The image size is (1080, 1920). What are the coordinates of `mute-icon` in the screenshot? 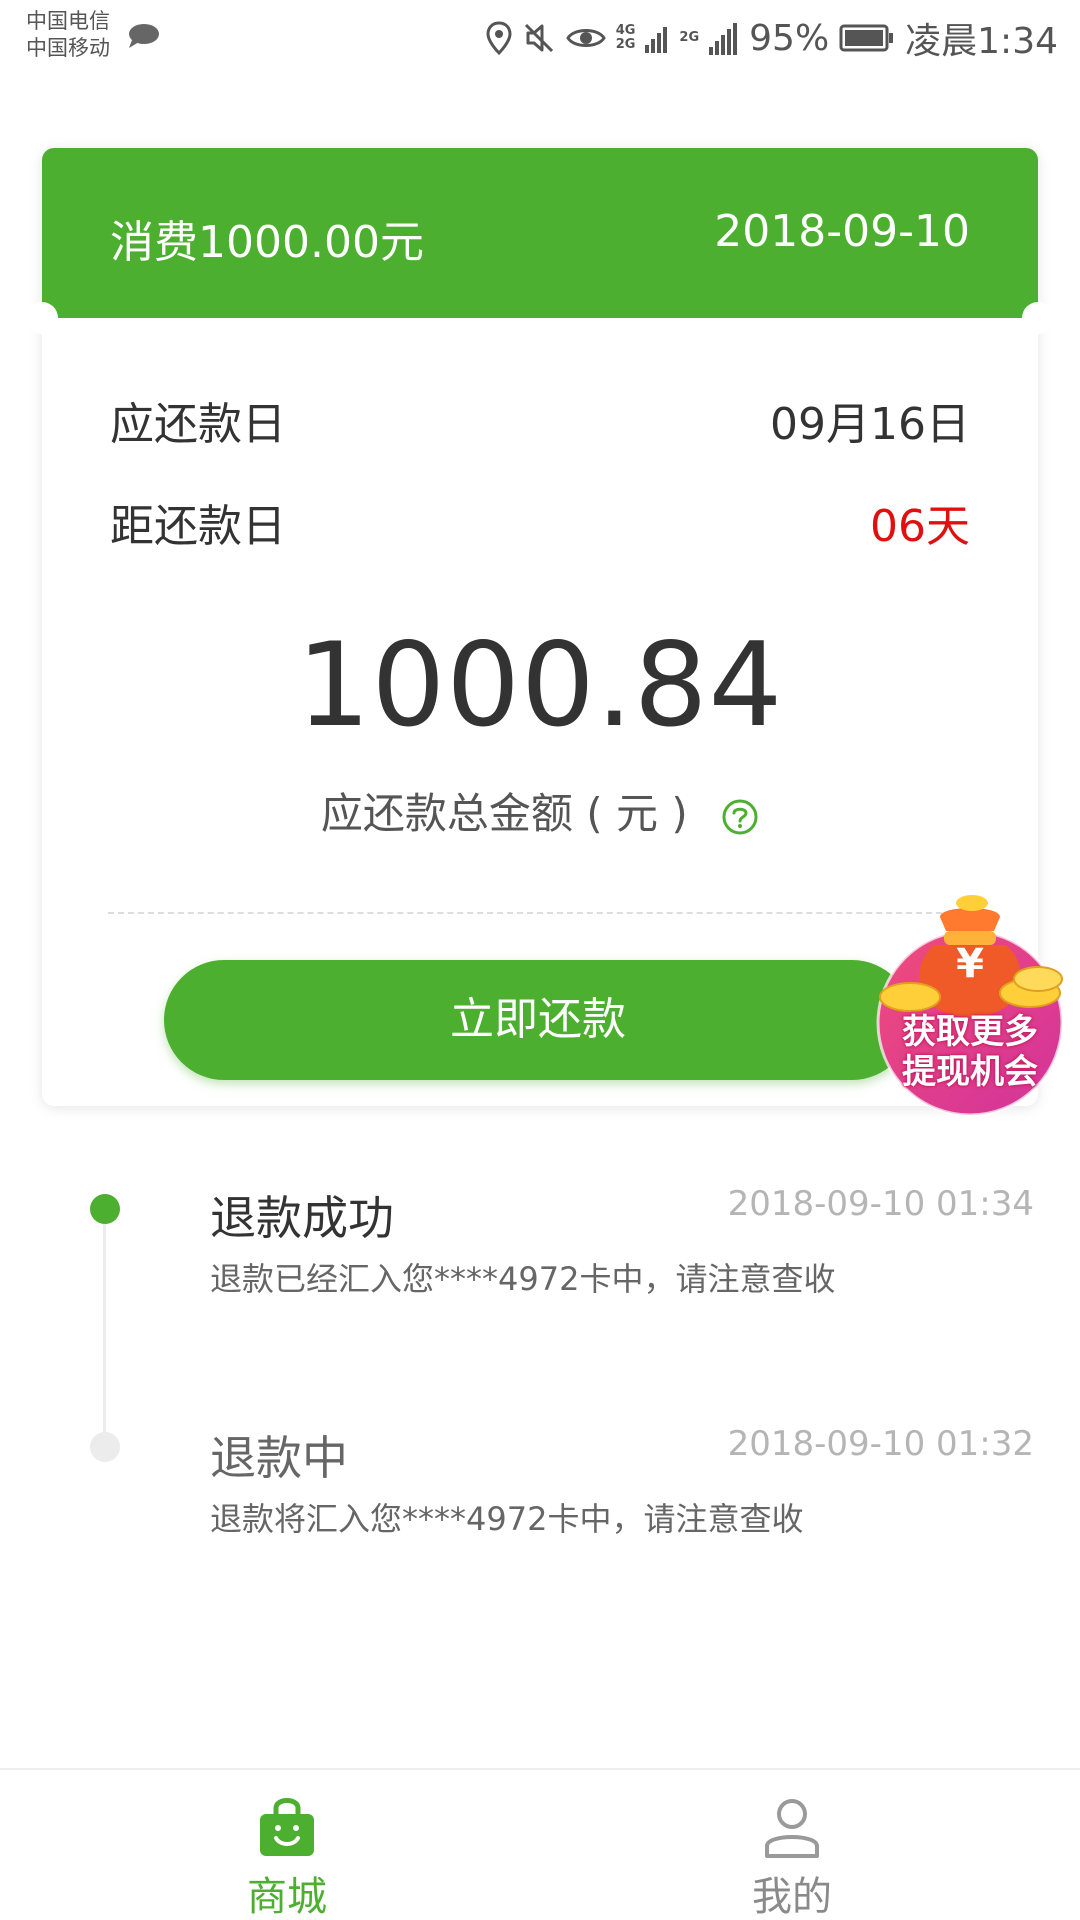 It's located at (538, 38).